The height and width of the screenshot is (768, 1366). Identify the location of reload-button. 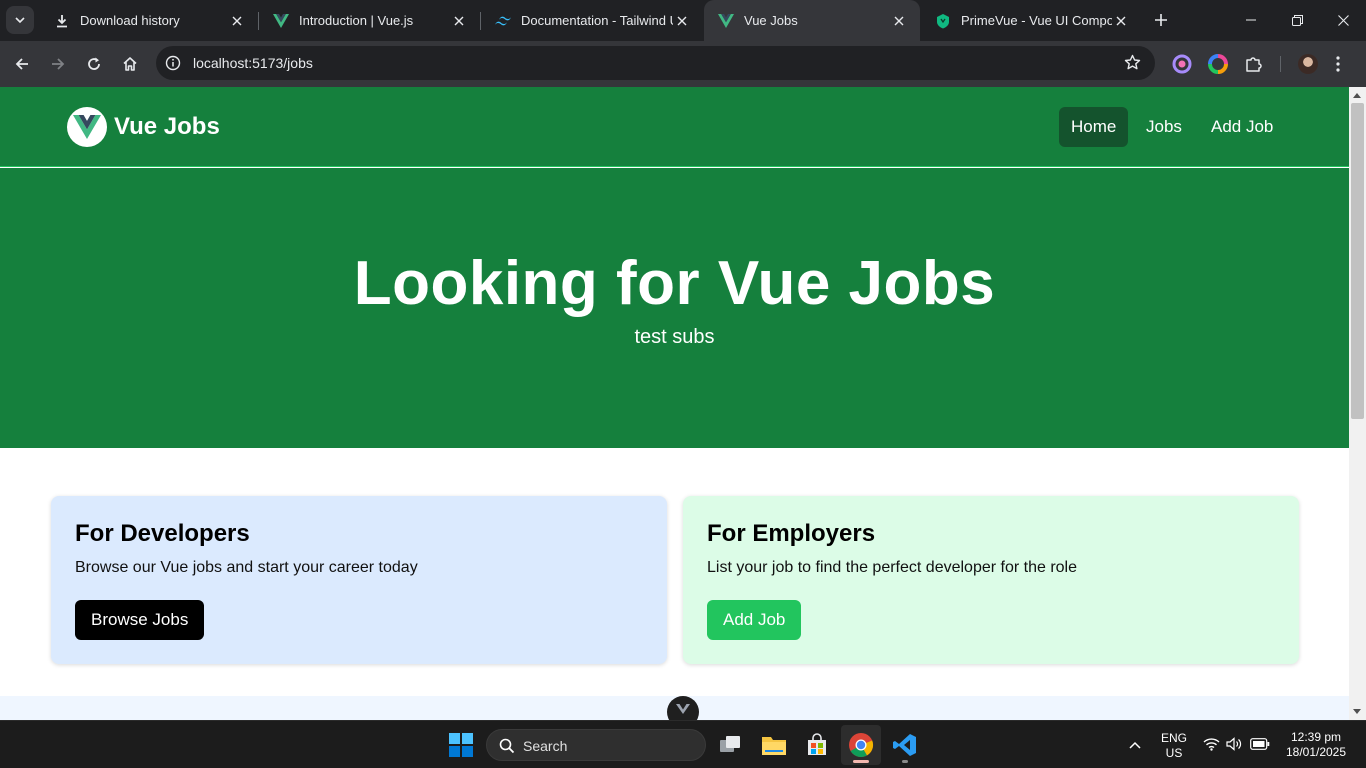
(94, 64).